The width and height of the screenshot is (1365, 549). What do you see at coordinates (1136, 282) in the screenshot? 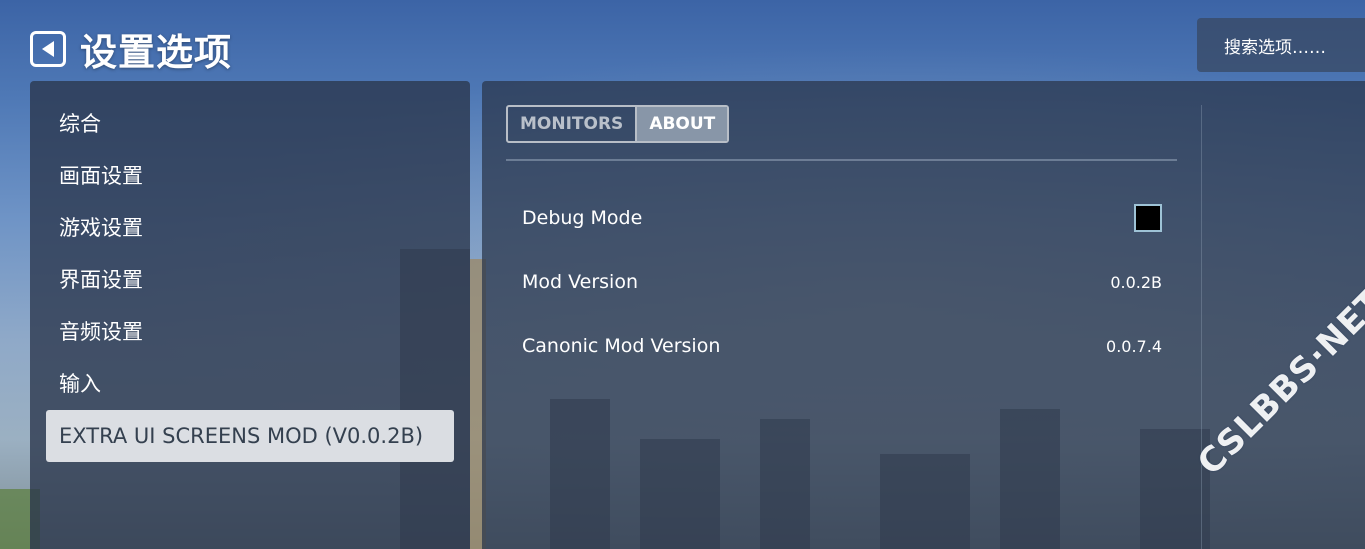
I see `mod-version-value: 0.0.2B` at bounding box center [1136, 282].